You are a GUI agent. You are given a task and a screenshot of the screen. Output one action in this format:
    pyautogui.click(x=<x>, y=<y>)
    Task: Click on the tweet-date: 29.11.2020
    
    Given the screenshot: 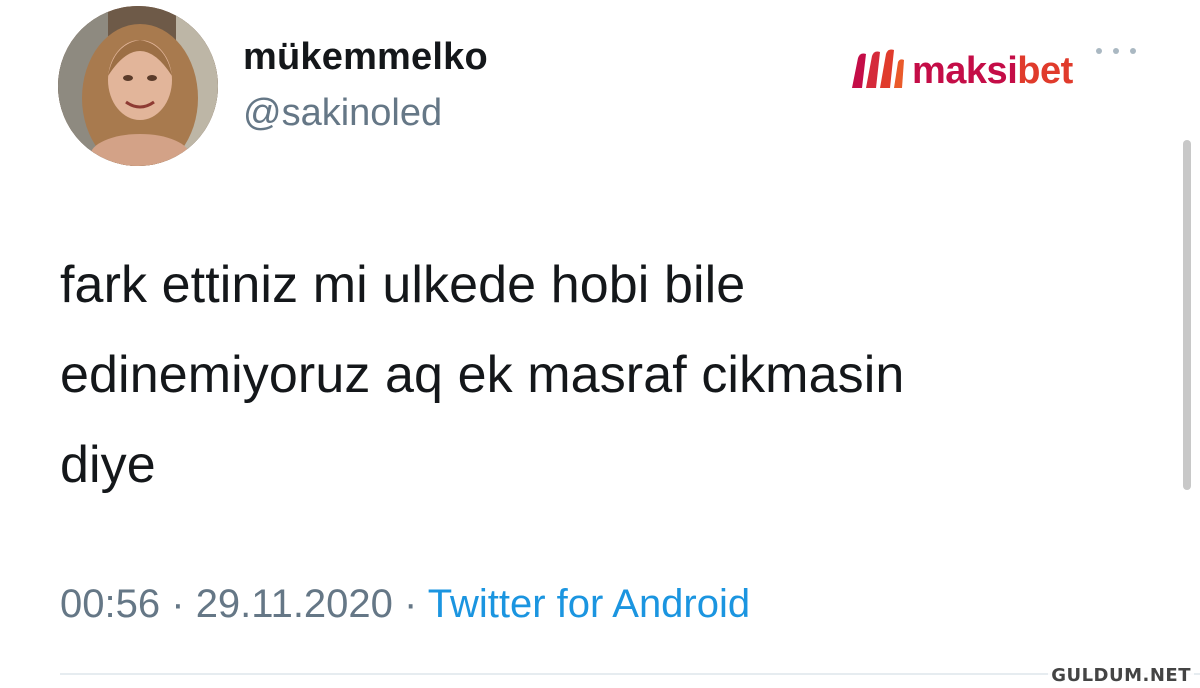 What is the action you would take?
    pyautogui.click(x=294, y=604)
    